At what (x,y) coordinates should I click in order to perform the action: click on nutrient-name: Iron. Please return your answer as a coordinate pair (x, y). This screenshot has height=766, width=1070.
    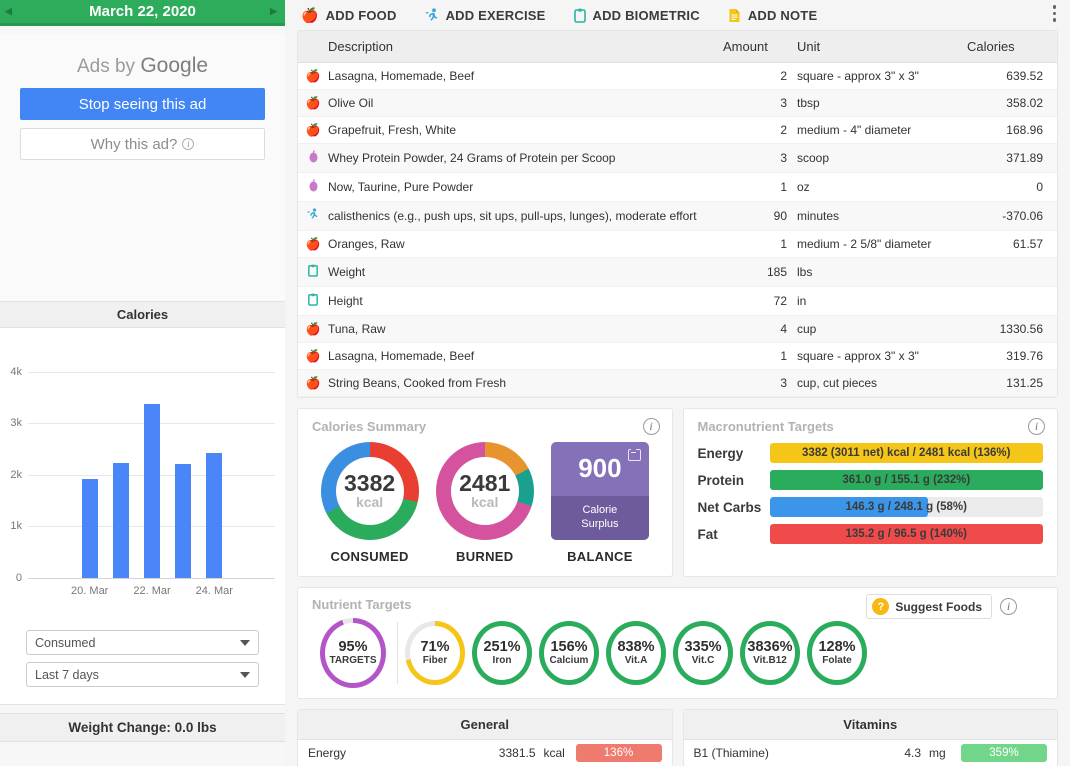
    Looking at the image, I should click on (502, 660).